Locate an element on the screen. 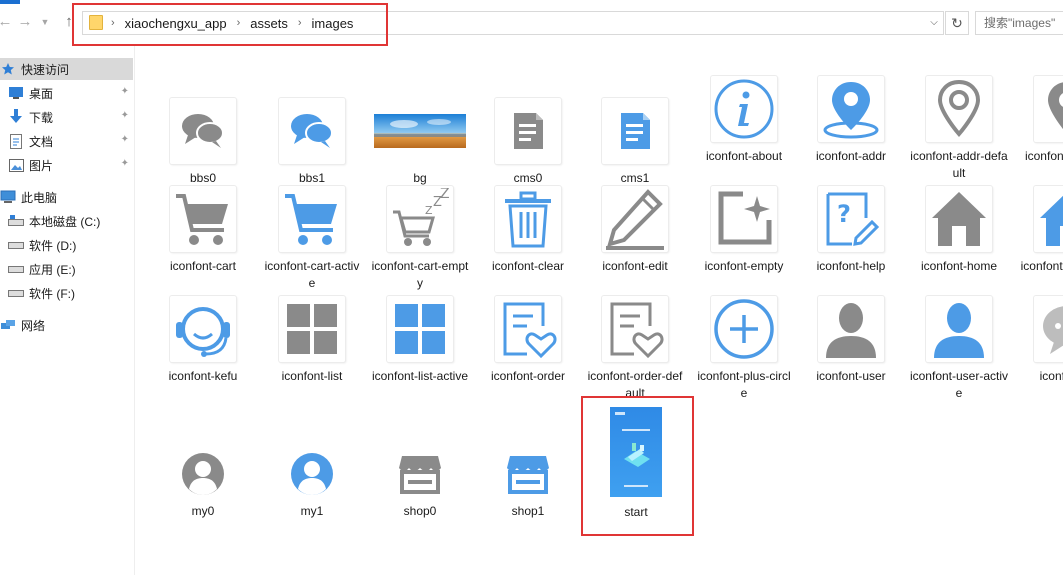 The image size is (1063, 575). file-item: iconfont-kefu is located at coordinates (203, 340).